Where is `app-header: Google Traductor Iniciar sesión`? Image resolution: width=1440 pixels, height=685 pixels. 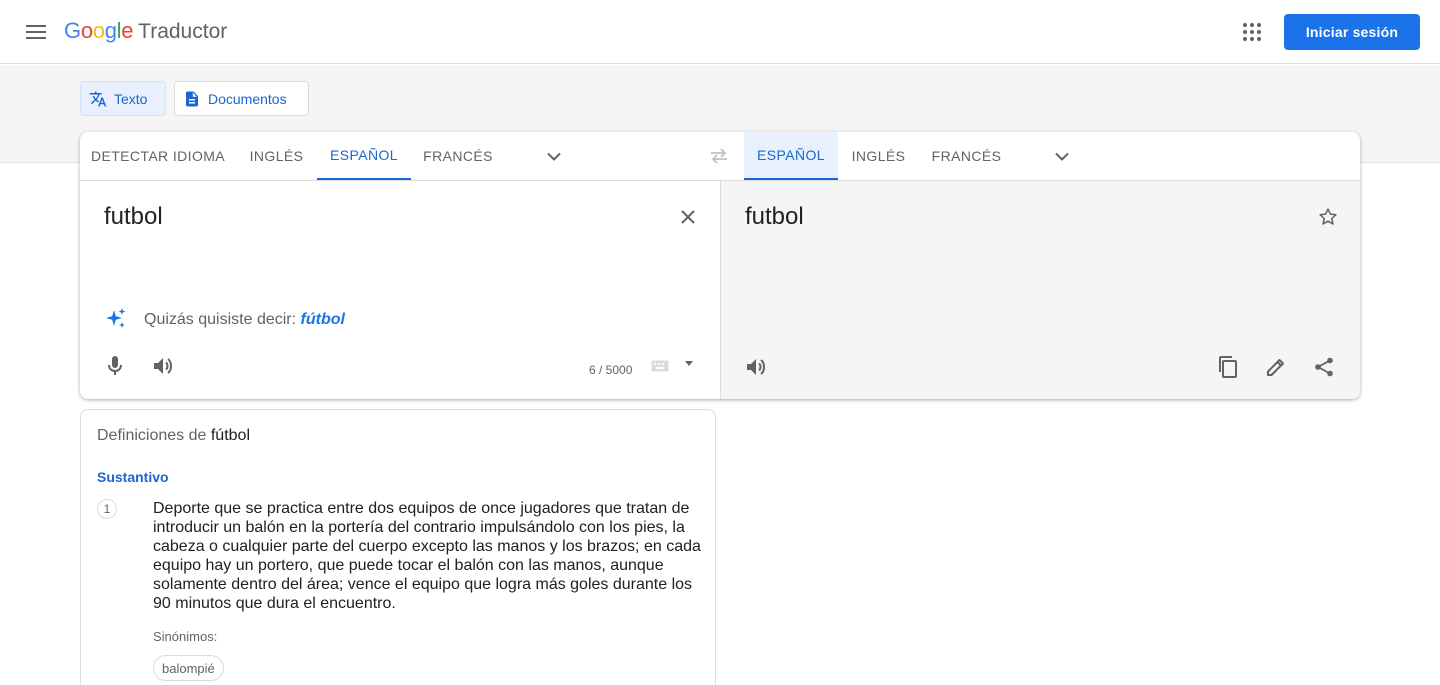
app-header: Google Traductor Iniciar sesión is located at coordinates (720, 32).